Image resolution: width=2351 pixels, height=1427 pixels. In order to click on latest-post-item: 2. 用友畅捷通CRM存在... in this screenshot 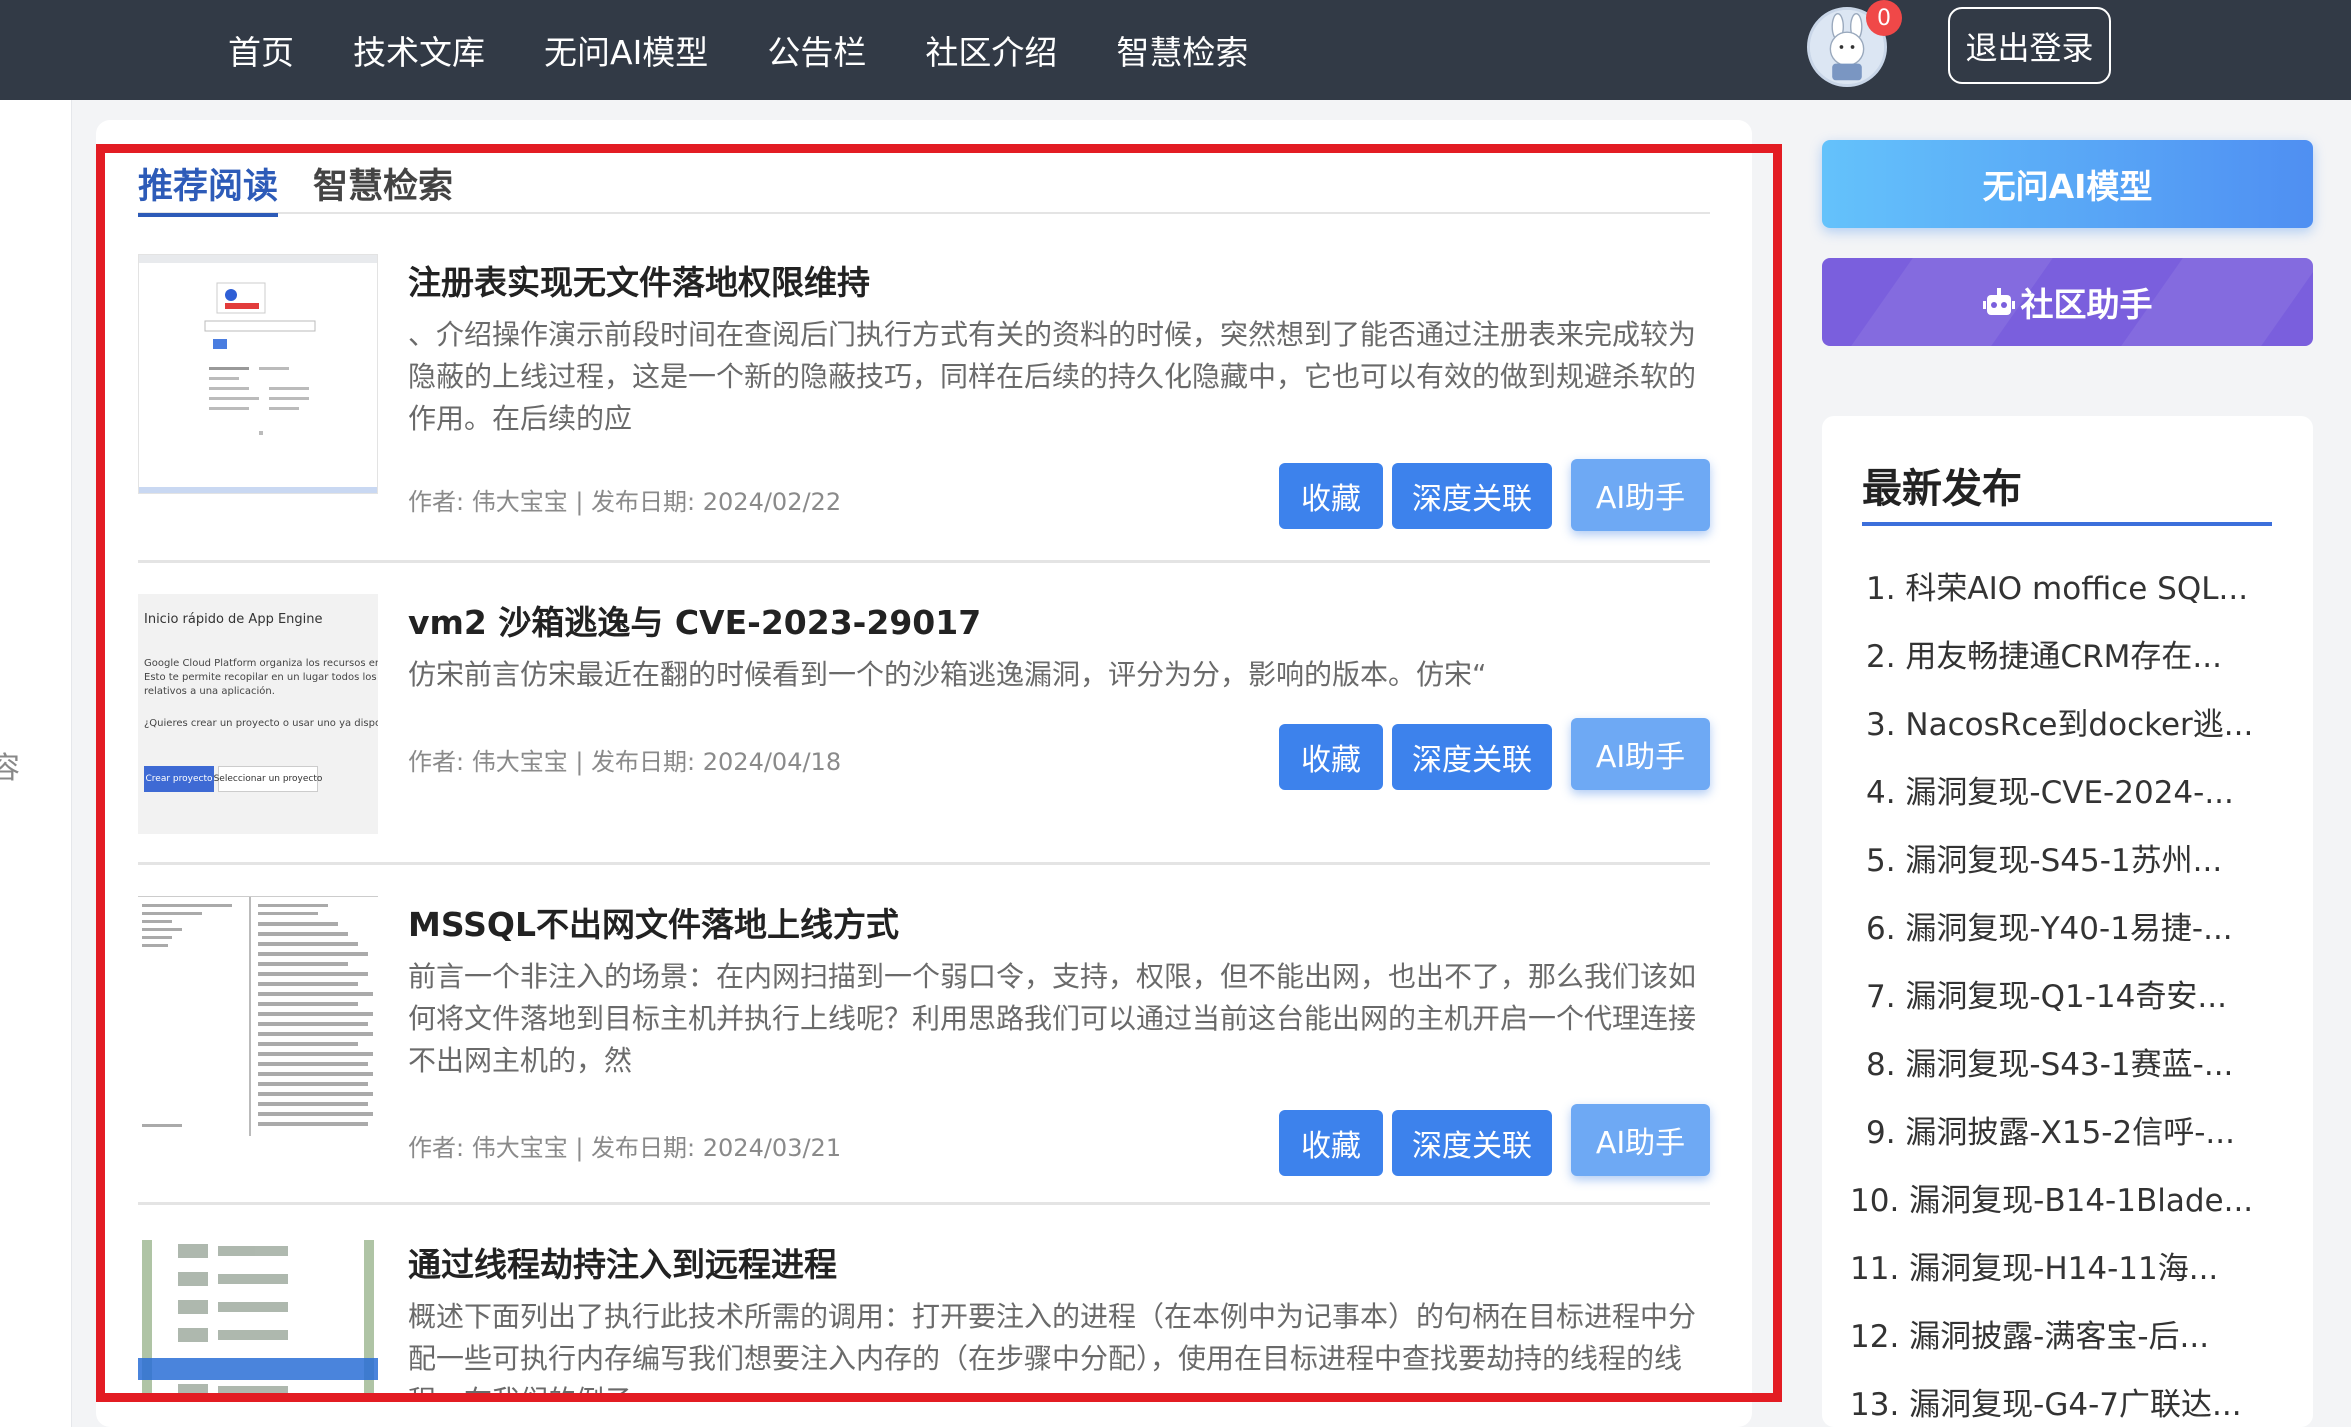, I will do `click(2066, 653)`.